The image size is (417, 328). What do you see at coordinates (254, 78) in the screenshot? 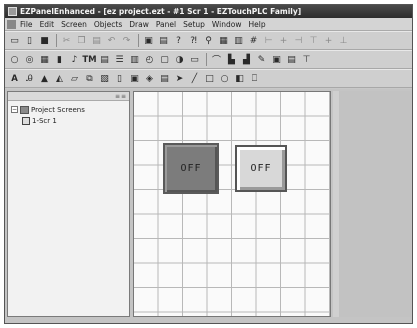
I see `rounded-rect-icon: ⎕` at bounding box center [254, 78].